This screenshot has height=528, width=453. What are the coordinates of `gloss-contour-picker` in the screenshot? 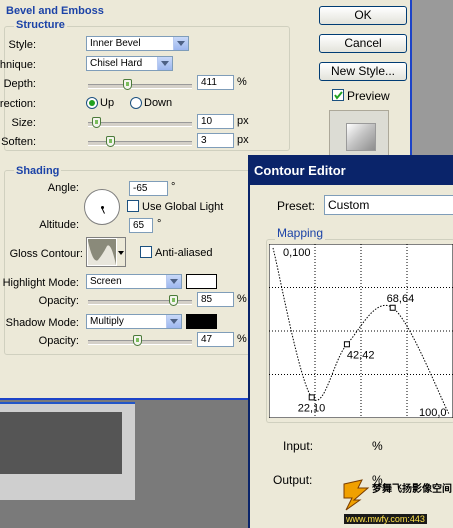 It's located at (106, 252).